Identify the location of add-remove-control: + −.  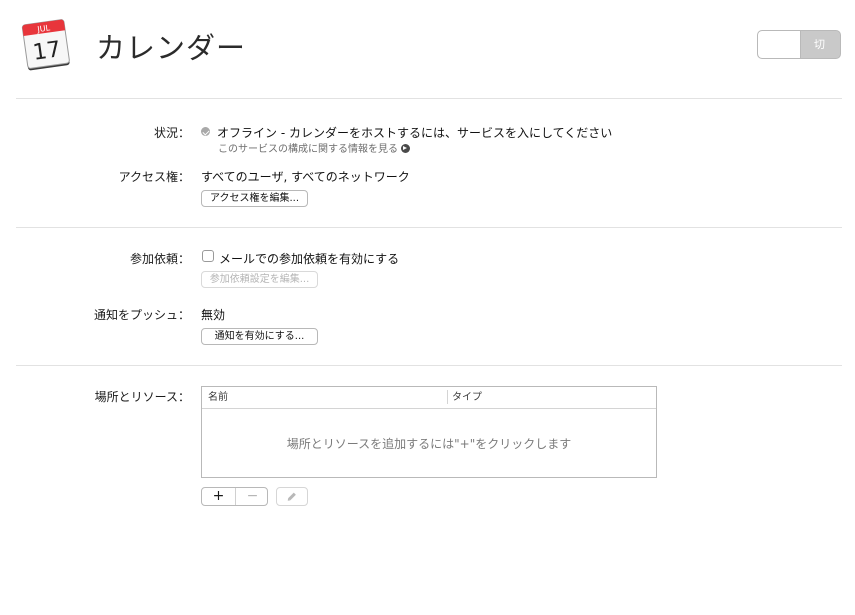
(234, 496).